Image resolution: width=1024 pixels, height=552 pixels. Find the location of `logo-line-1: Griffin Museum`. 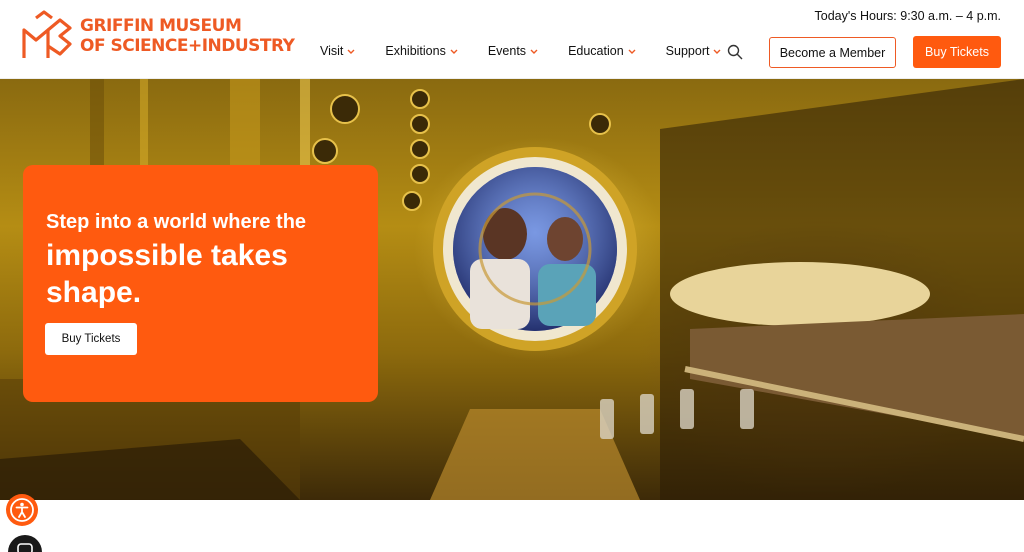

logo-line-1: Griffin Museum is located at coordinates (161, 26).